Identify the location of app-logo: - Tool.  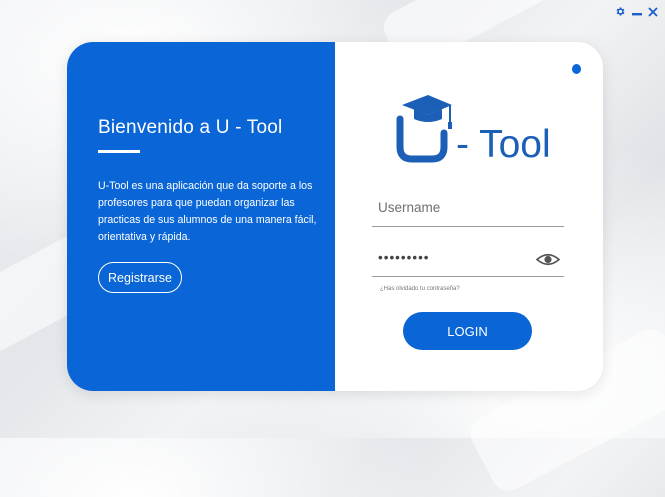
(472, 130).